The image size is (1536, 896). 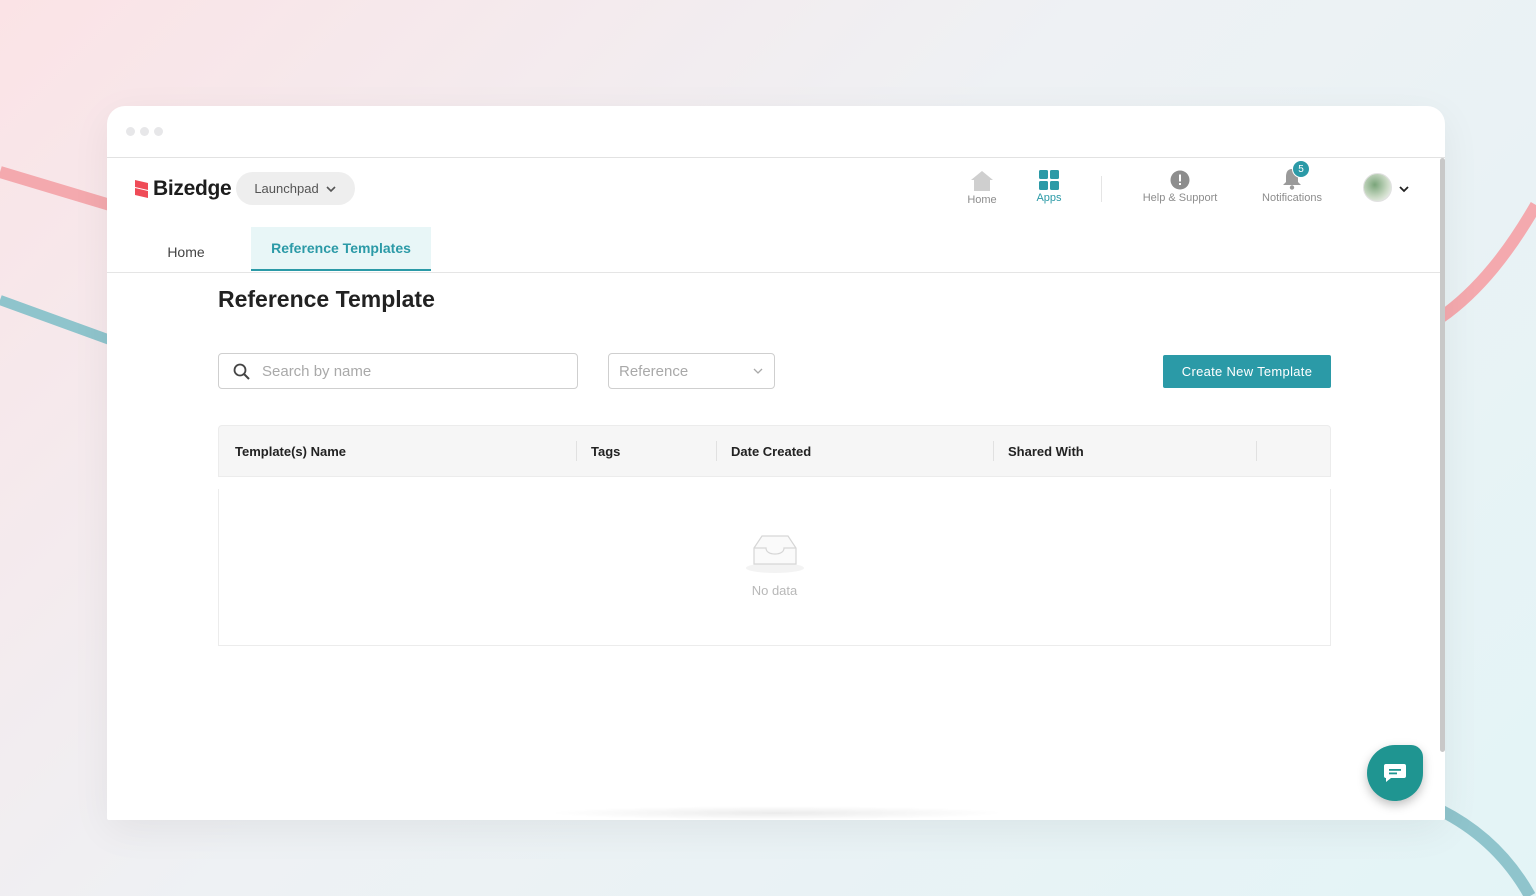 What do you see at coordinates (1292, 198) in the screenshot?
I see `nav-notifications-label: Notifications` at bounding box center [1292, 198].